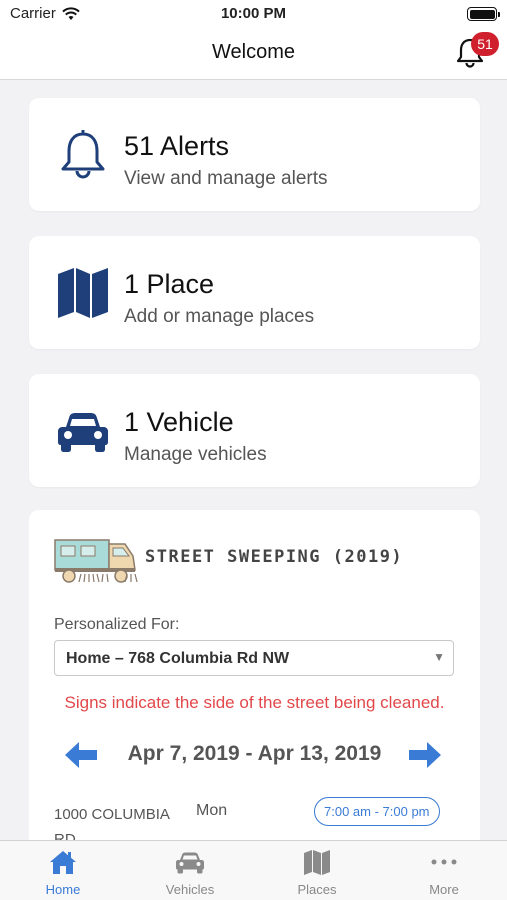  I want to click on place-select: Home – 768 Columbia Rd NW ▼, so click(254, 658).